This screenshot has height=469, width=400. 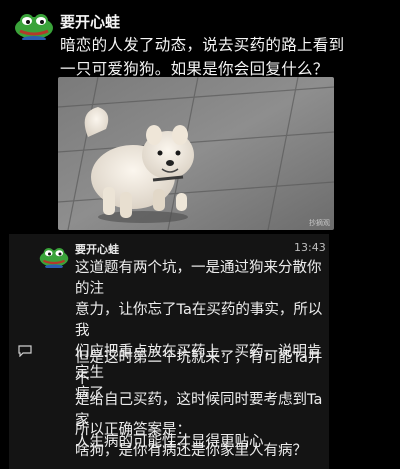 What do you see at coordinates (202, 45) in the screenshot?
I see `post-text-line: 暗恋的人发了动态，说去买药的路上看到` at bounding box center [202, 45].